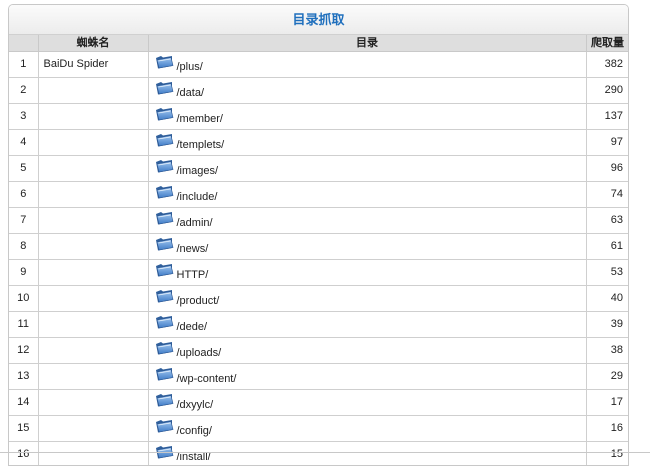 The width and height of the screenshot is (650, 466). I want to click on directory-path: /include/, so click(197, 194).